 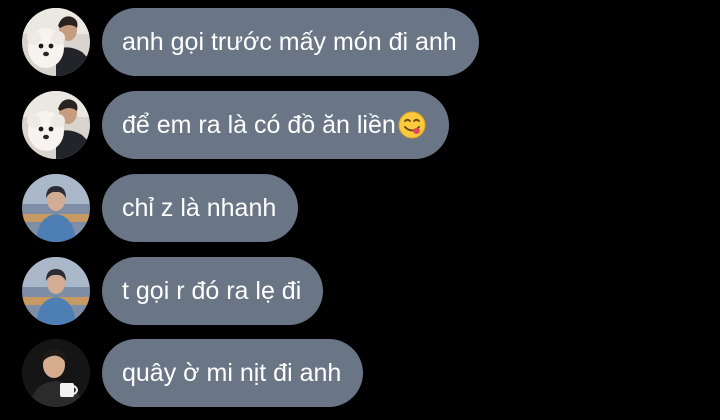 I want to click on message-text: t gọi r đó ra lẹ đi, so click(x=212, y=291).